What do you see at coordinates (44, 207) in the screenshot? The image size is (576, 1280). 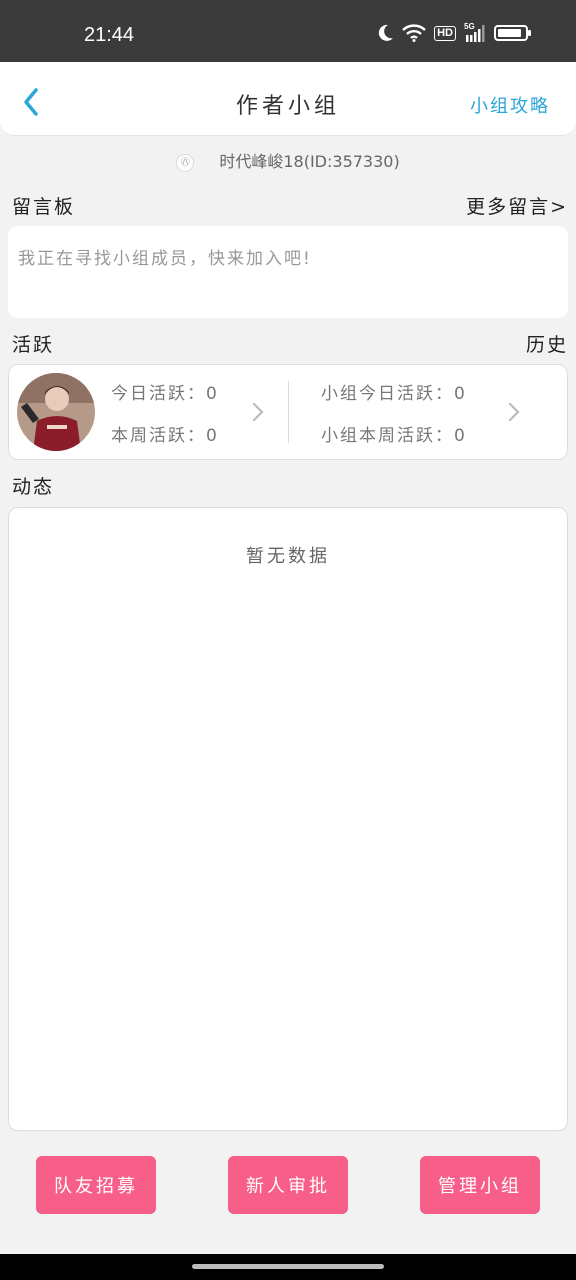 I see `message-board-title: 留言板` at bounding box center [44, 207].